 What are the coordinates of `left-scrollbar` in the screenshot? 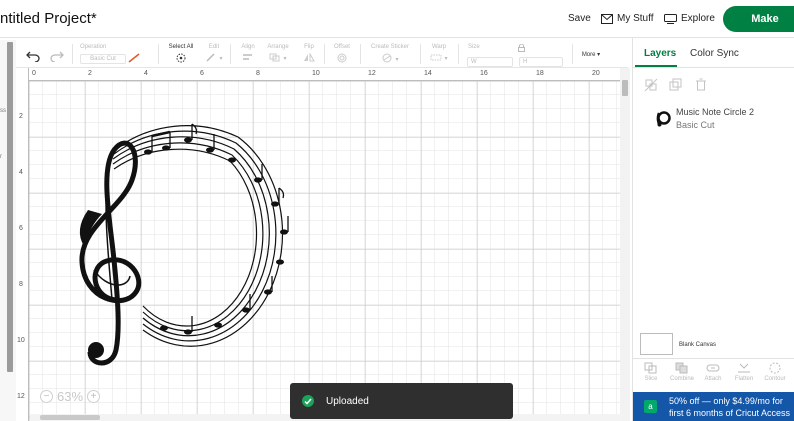 It's located at (10, 207).